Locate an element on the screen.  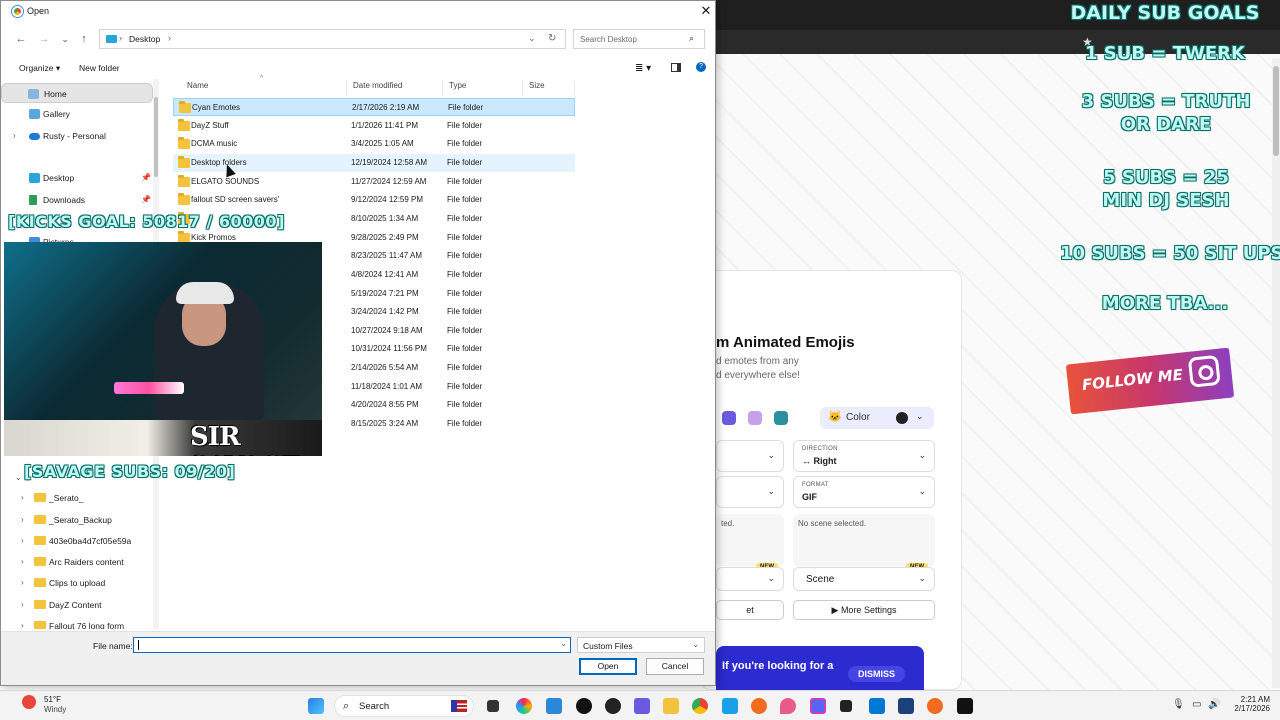
sidebar-item-downloads: Downloads 📌 is located at coordinates (77, 200).